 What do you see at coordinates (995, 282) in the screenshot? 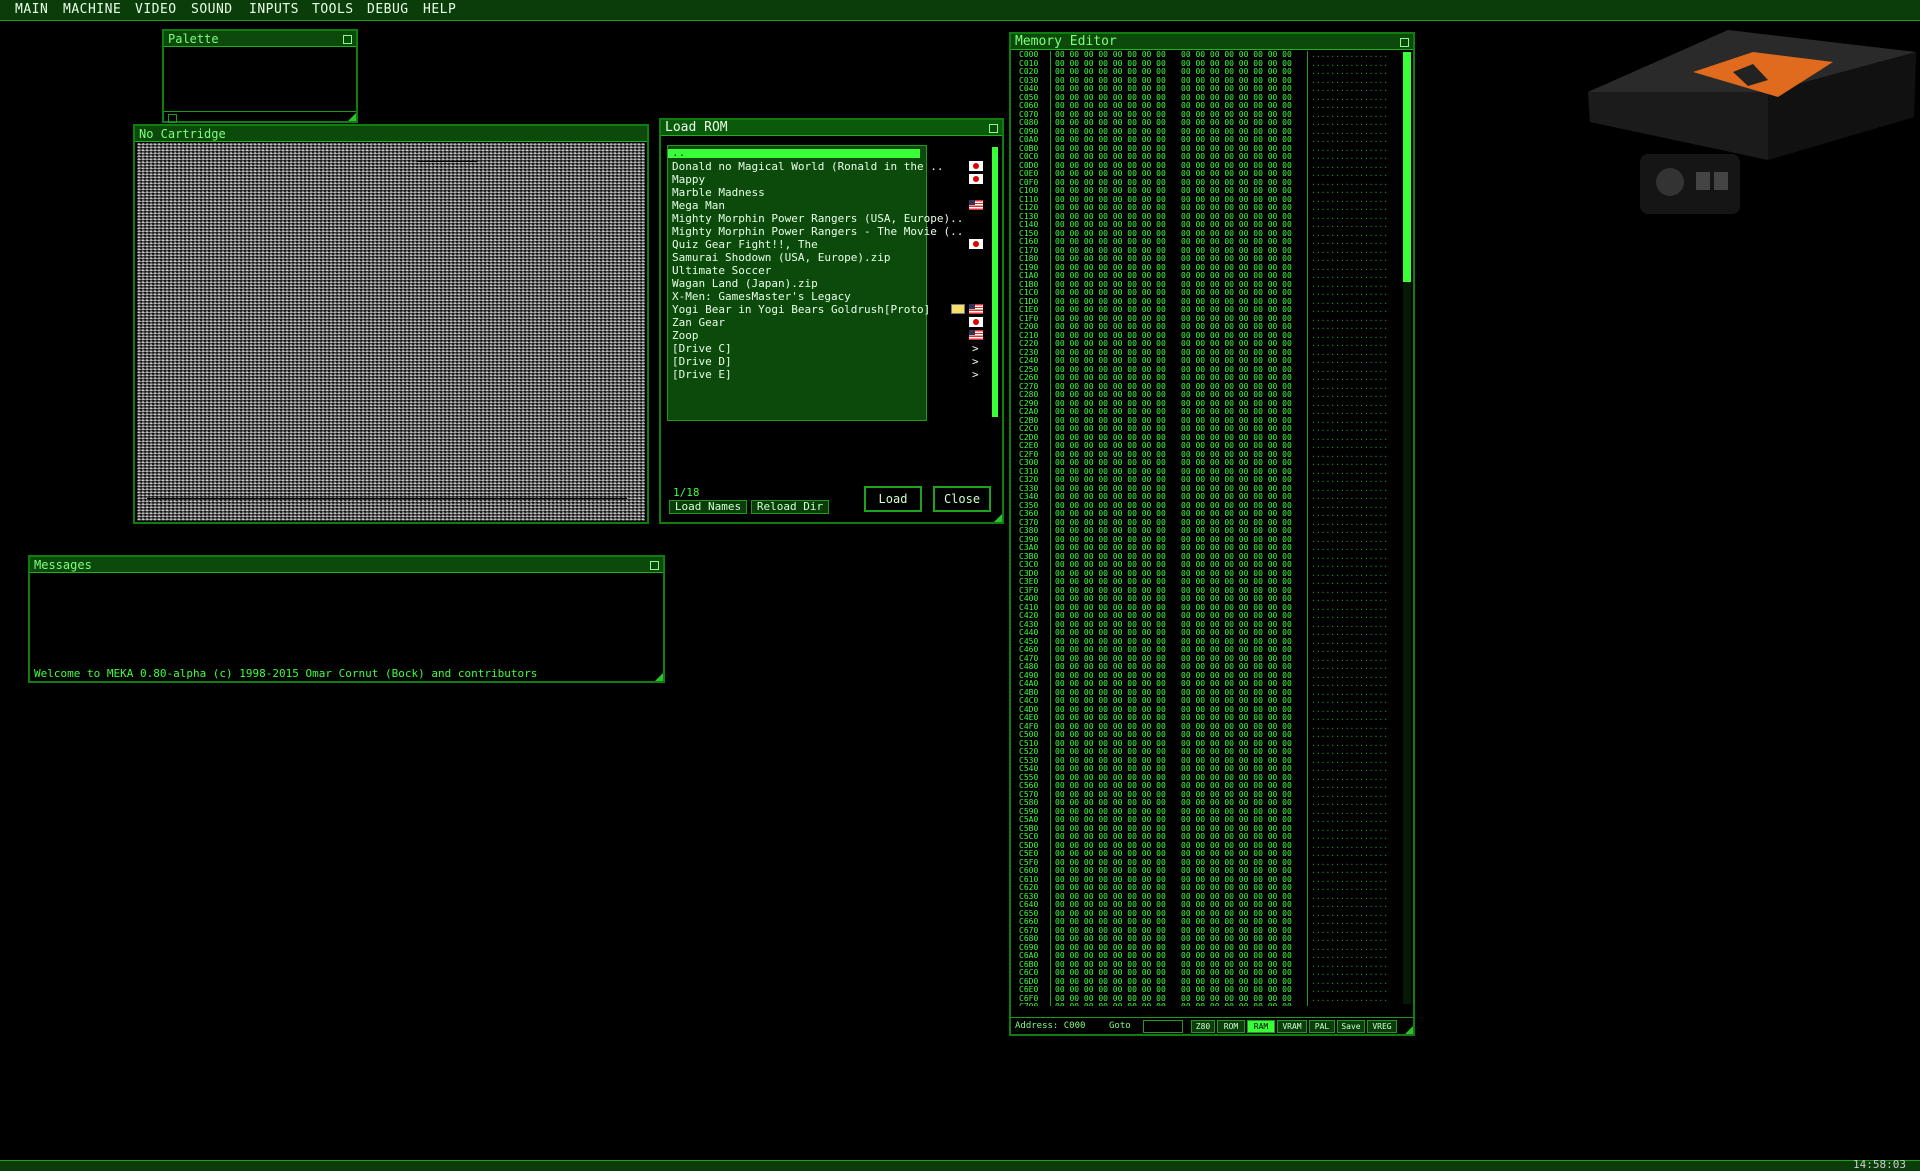
I see `rom-list-scrollbar` at bounding box center [995, 282].